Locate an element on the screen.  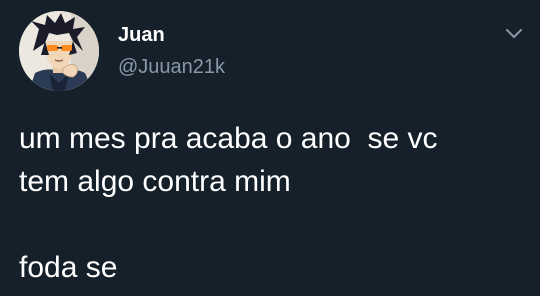
tweet-text-line: um mes pra acaba o ano se vc is located at coordinates (228, 138).